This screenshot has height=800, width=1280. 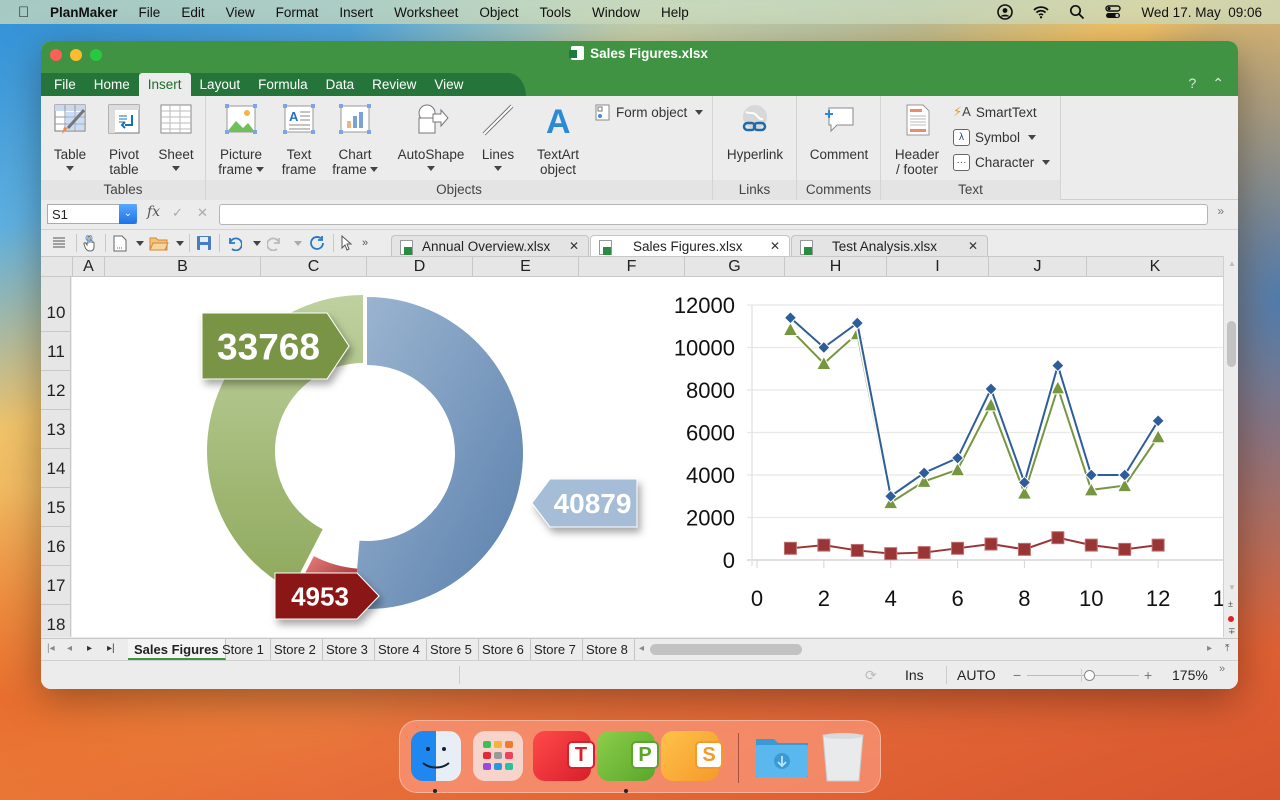 I want to click on doughnut-slice-blue, so click(x=438, y=453).